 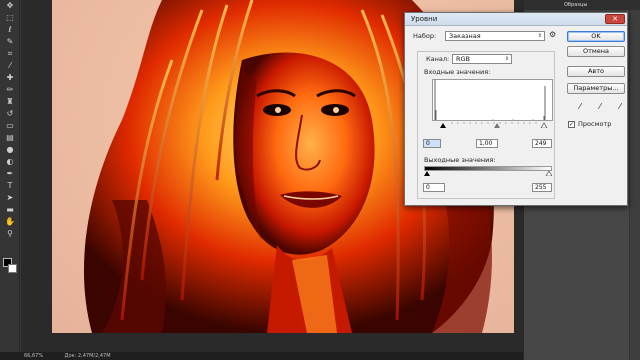 What do you see at coordinates (596, 36) in the screenshot?
I see `ok-button: OK` at bounding box center [596, 36].